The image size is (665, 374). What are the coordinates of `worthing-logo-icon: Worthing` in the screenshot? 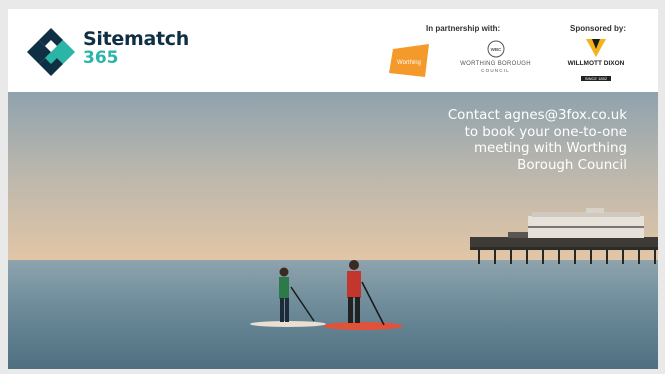 It's located at (409, 60).